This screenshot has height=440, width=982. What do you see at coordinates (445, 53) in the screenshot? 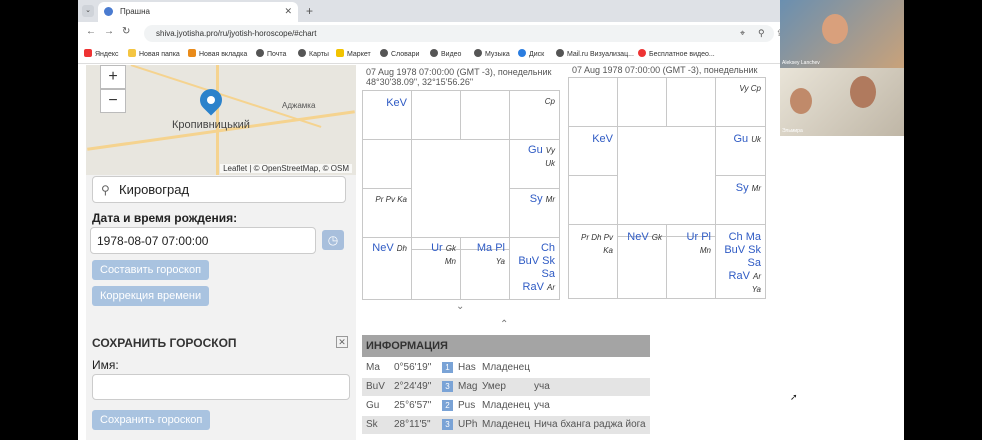
I see `bookmark-video: Видео` at bounding box center [445, 53].